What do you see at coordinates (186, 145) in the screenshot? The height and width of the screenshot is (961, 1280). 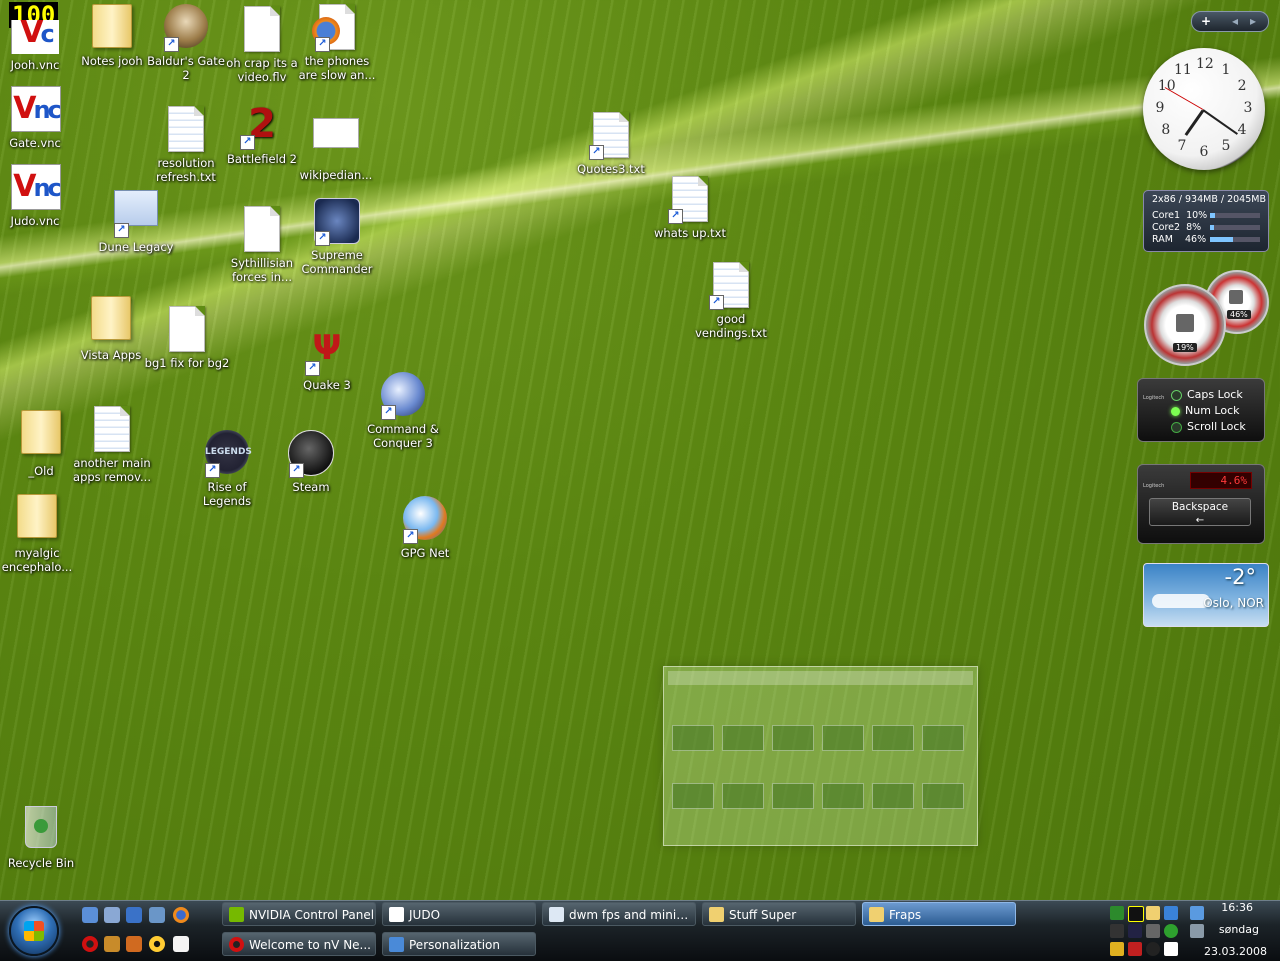 I see `desktop-icon-resolution-refresh: resolution refresh.txt` at bounding box center [186, 145].